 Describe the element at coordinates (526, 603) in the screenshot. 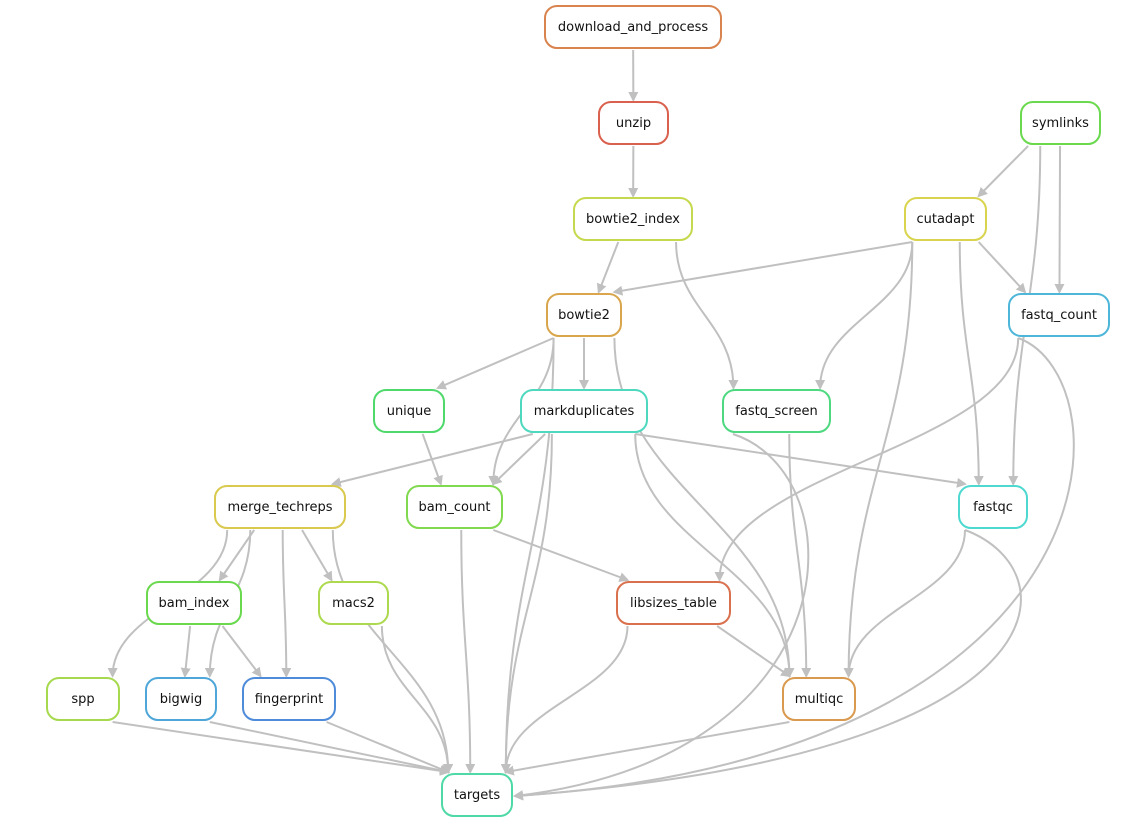

I see `edge-markduplicates-to-targets` at that location.